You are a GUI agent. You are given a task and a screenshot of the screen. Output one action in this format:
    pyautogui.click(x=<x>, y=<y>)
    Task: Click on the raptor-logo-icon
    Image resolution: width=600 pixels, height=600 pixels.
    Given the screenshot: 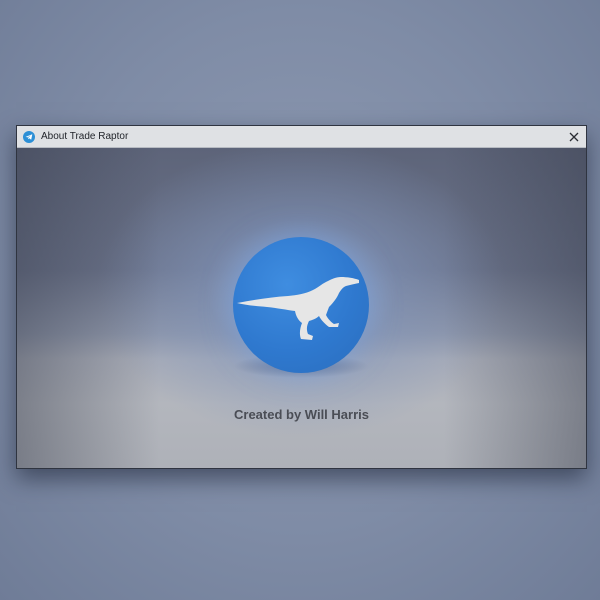 What is the action you would take?
    pyautogui.click(x=301, y=305)
    